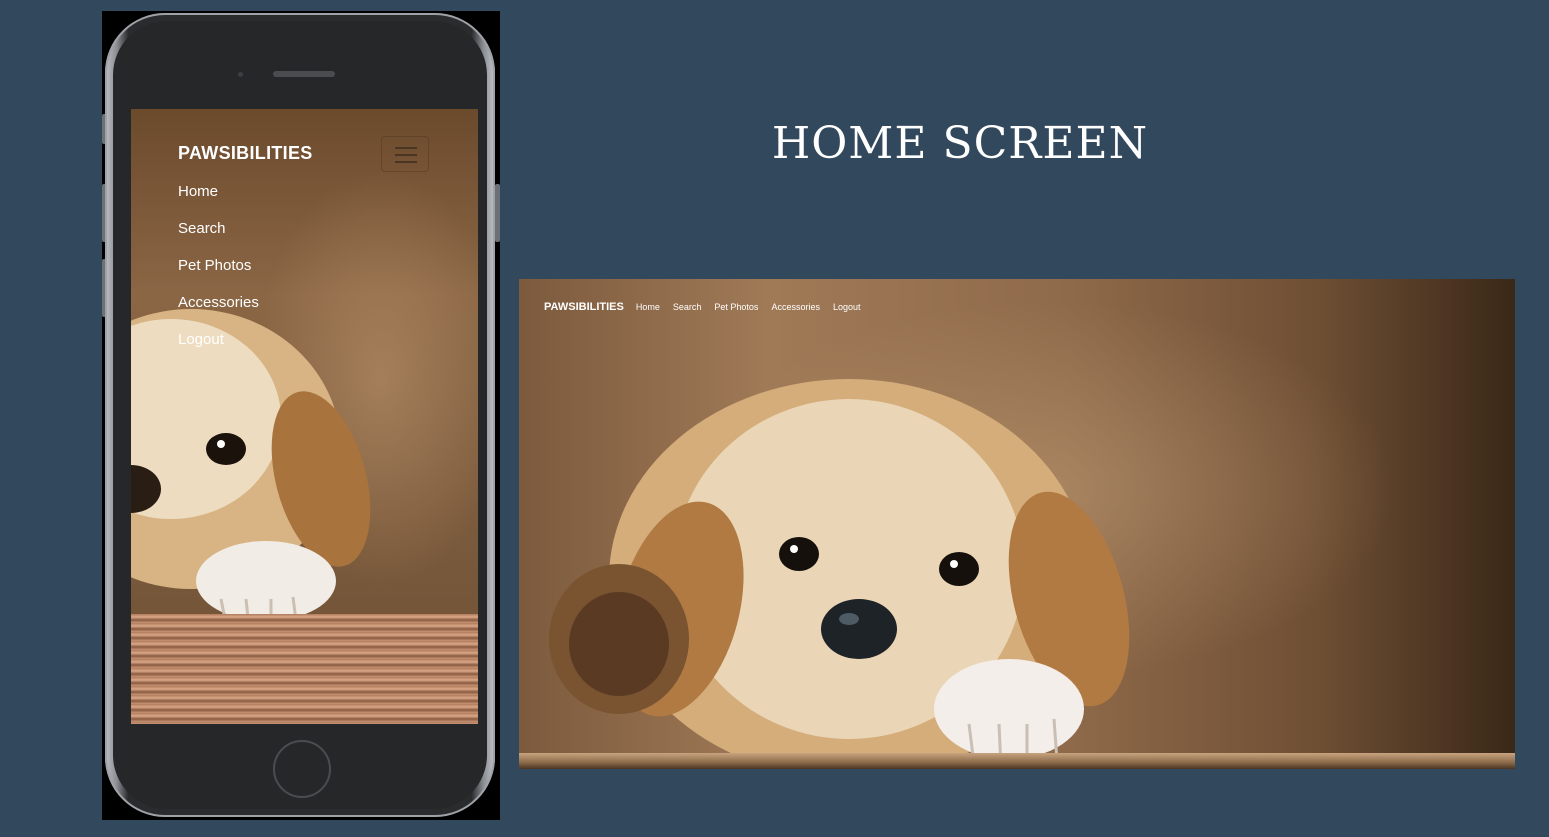 The width and height of the screenshot is (1549, 837). What do you see at coordinates (304, 669) in the screenshot?
I see `basket-edge` at bounding box center [304, 669].